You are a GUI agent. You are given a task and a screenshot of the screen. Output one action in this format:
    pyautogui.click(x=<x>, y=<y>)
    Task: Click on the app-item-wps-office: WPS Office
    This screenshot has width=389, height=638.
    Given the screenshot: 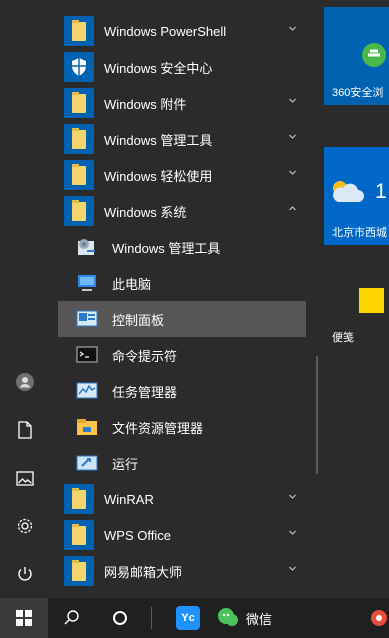 What is the action you would take?
    pyautogui.click(x=182, y=535)
    